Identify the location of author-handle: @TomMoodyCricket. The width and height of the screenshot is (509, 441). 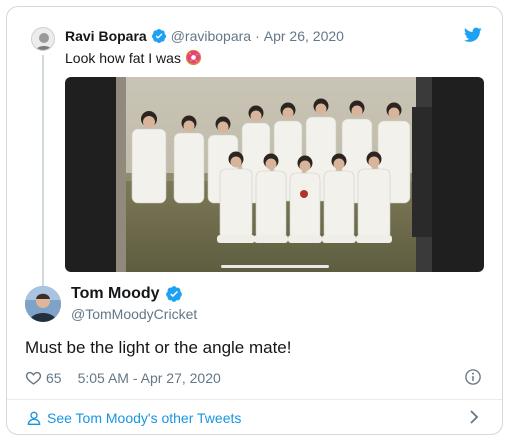
(134, 314).